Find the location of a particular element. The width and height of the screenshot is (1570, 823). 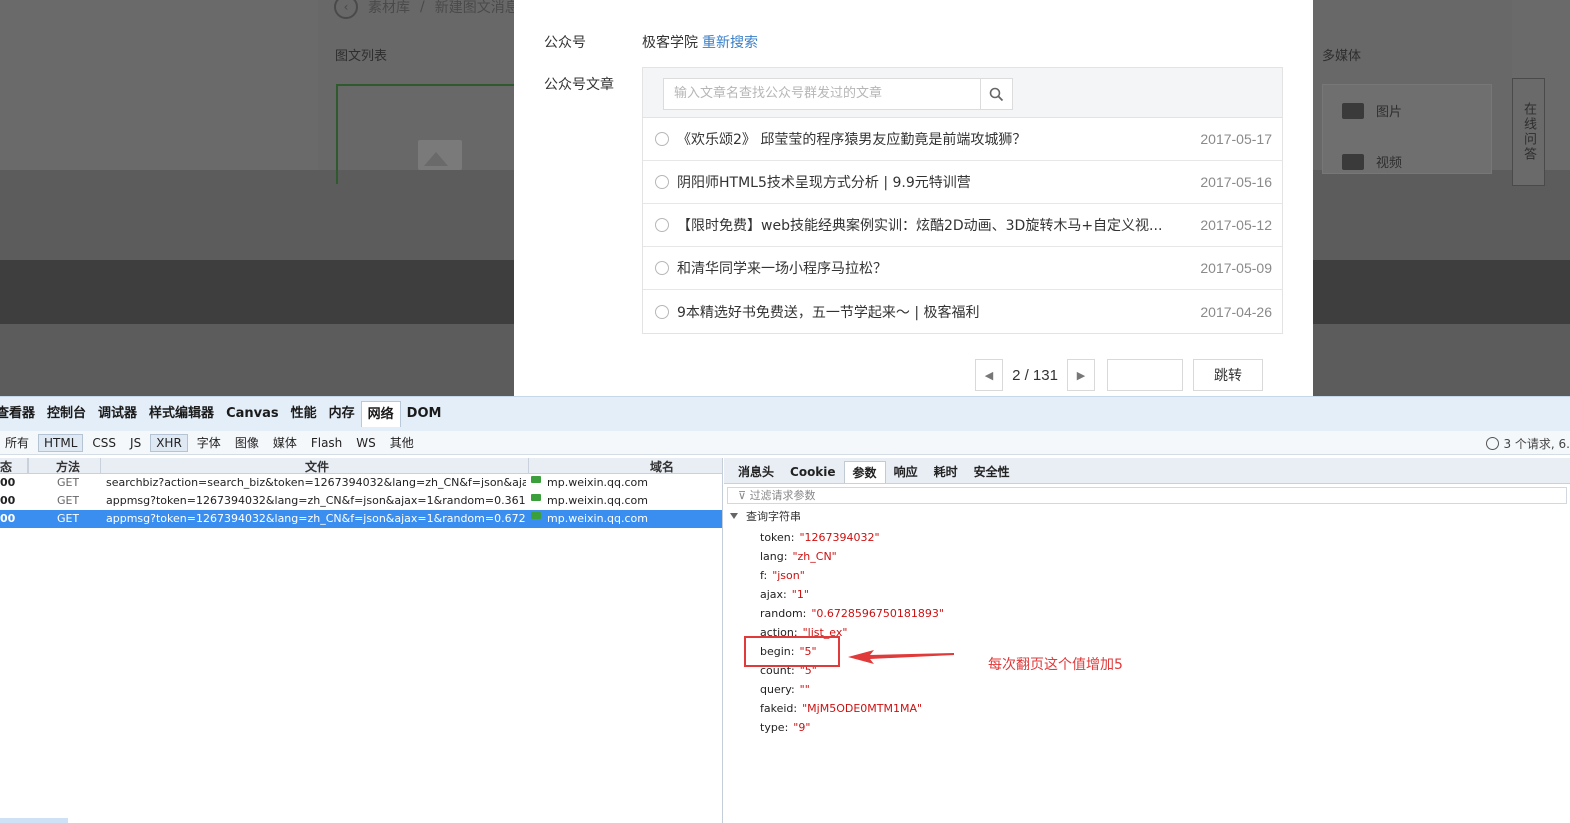

tab-canvas: Canvas is located at coordinates (252, 414).